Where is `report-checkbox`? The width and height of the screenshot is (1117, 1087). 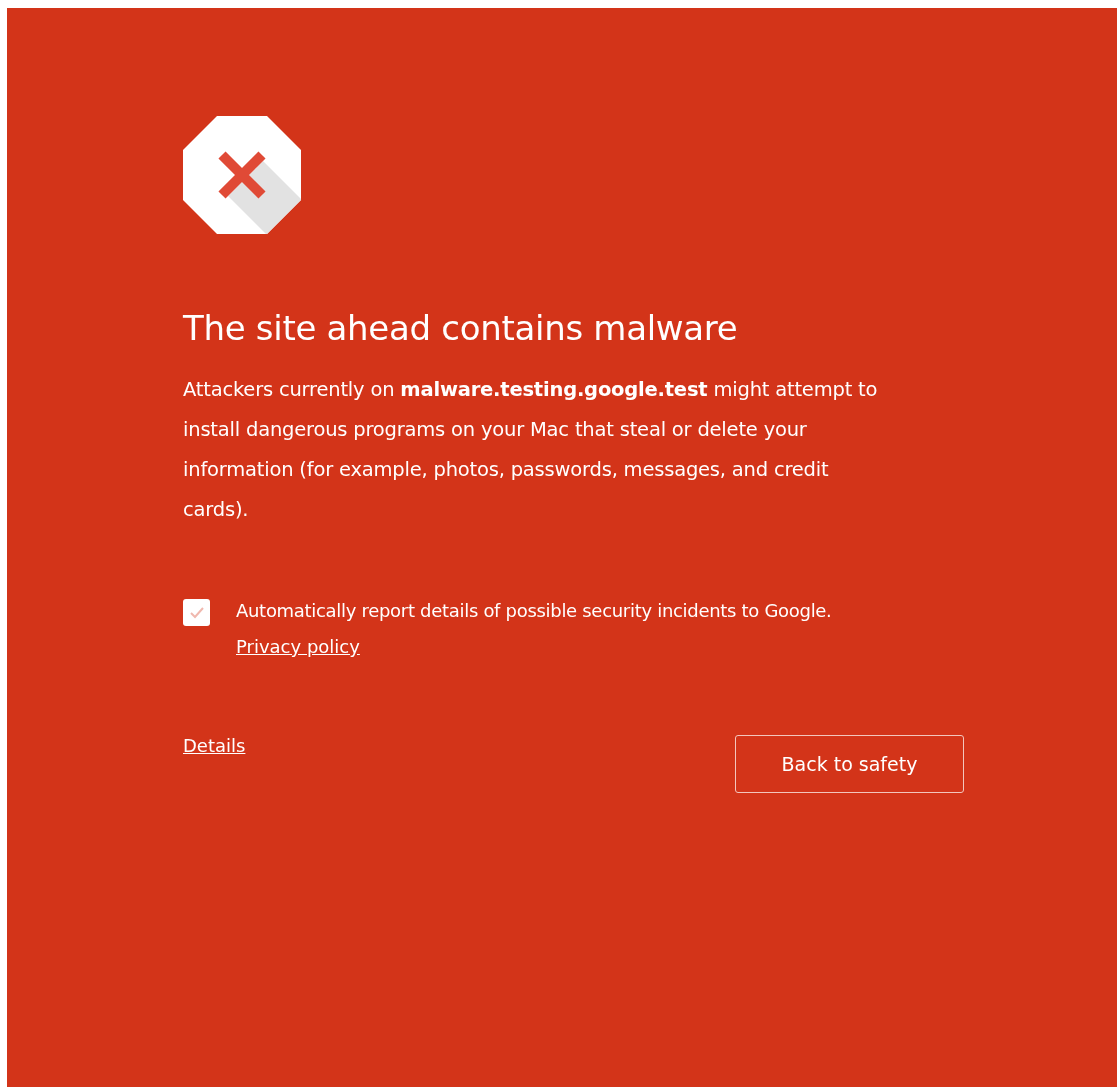 report-checkbox is located at coordinates (196, 612).